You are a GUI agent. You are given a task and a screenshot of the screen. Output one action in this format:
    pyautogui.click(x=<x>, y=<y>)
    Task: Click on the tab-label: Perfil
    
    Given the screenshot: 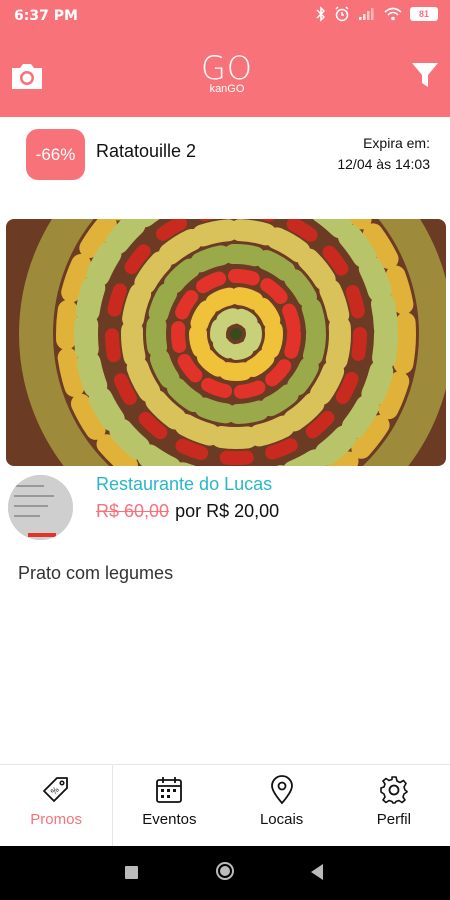 What is the action you would take?
    pyautogui.click(x=393, y=819)
    